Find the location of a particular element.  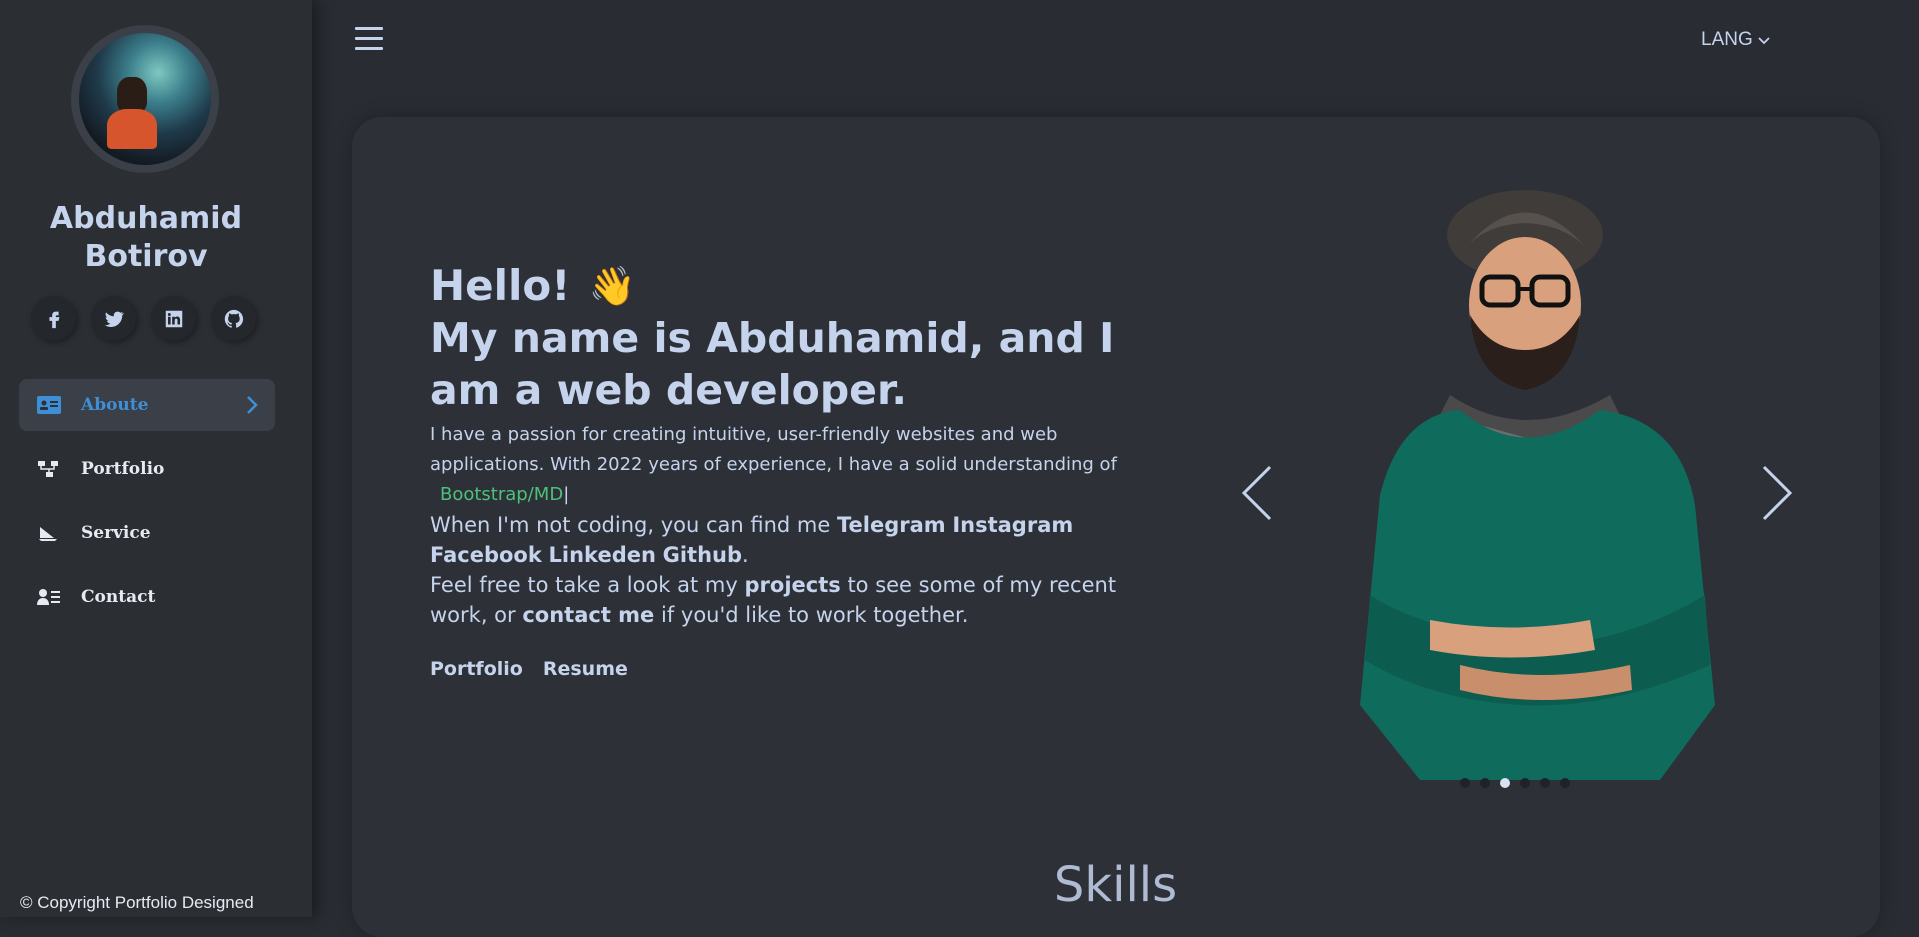

sidebar-item-label: Service is located at coordinates (116, 533).